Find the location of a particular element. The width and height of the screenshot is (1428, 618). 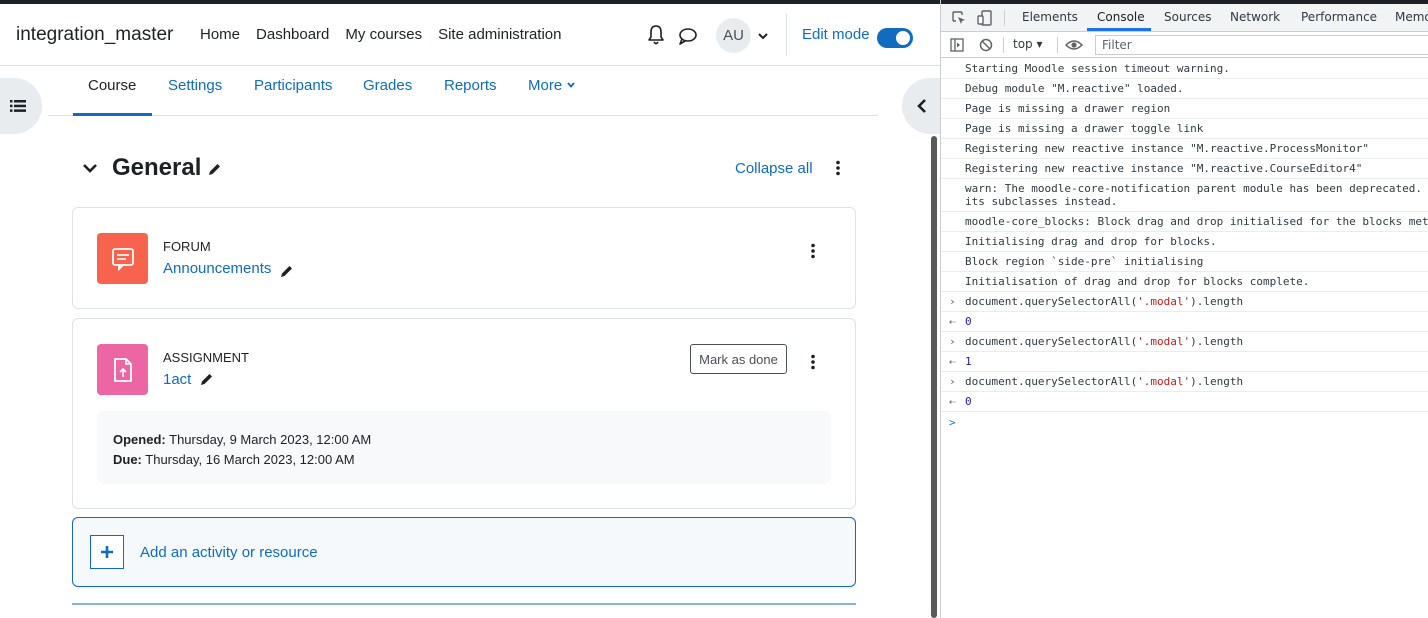

opened-date: Opened: Thursday, 9 March 2023, 12:00 AM is located at coordinates (242, 439).